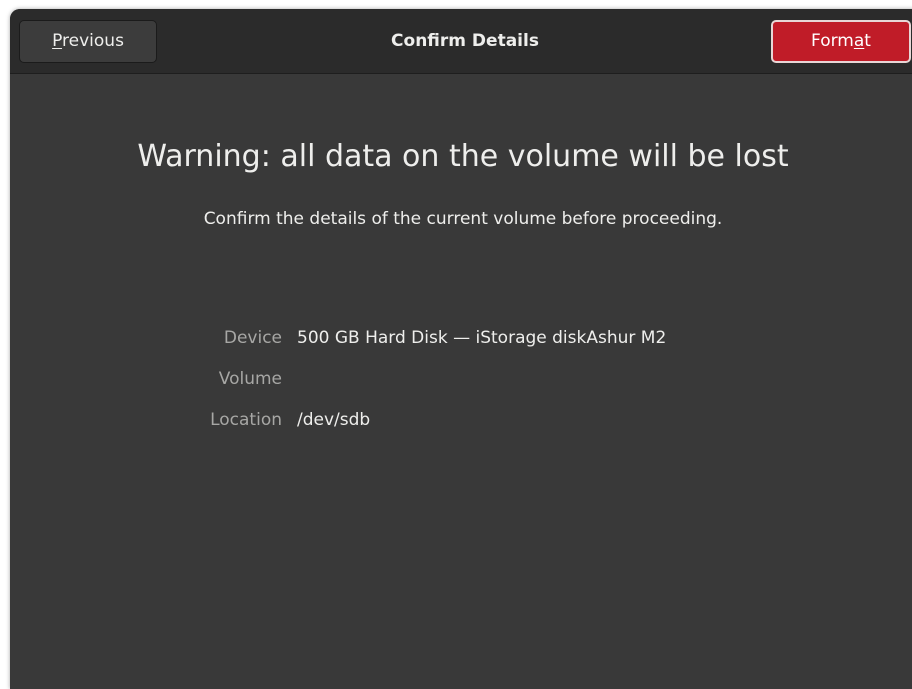 The width and height of the screenshot is (912, 689). I want to click on location-value: /dev/sdb, so click(334, 420).